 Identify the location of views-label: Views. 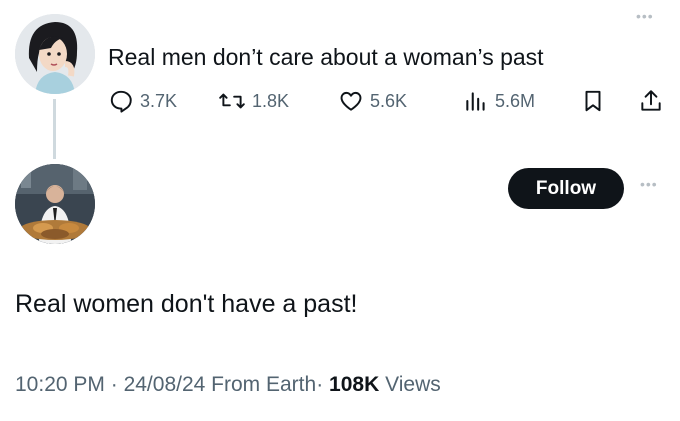
(413, 384).